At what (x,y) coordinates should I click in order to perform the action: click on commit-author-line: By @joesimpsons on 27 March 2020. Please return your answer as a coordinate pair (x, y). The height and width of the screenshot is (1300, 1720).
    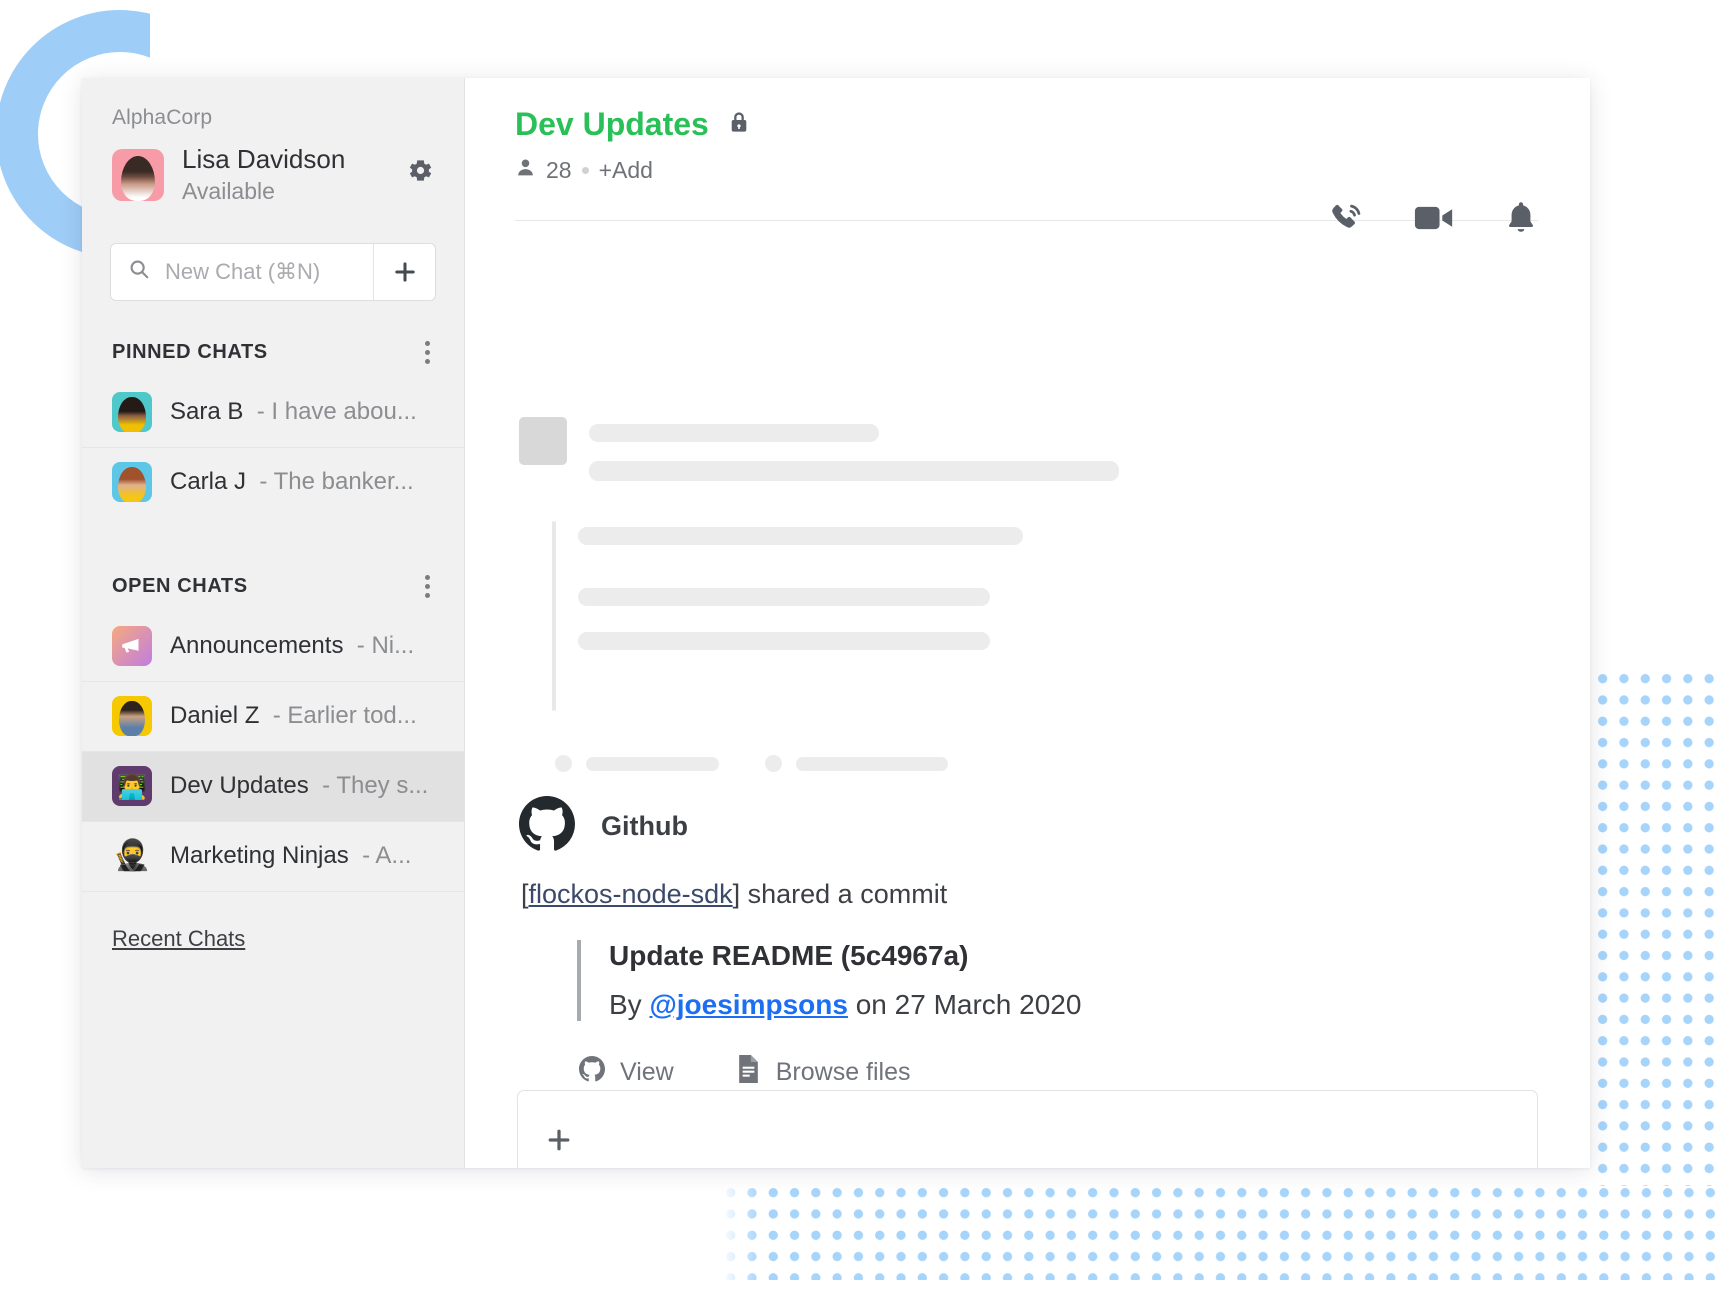
    Looking at the image, I should click on (845, 1004).